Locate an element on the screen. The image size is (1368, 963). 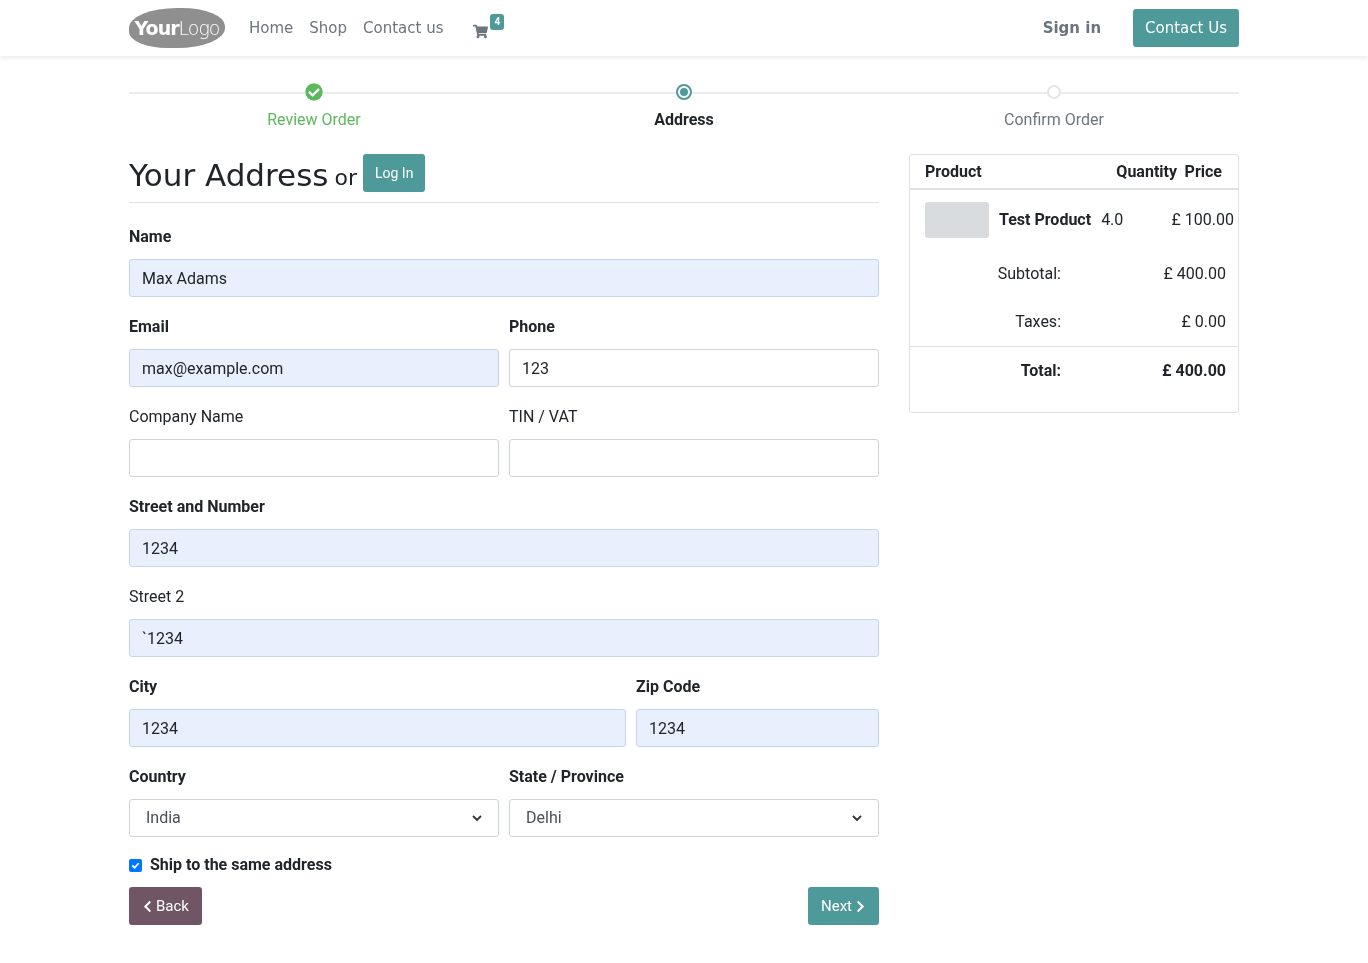
checkbox is located at coordinates (135, 865).